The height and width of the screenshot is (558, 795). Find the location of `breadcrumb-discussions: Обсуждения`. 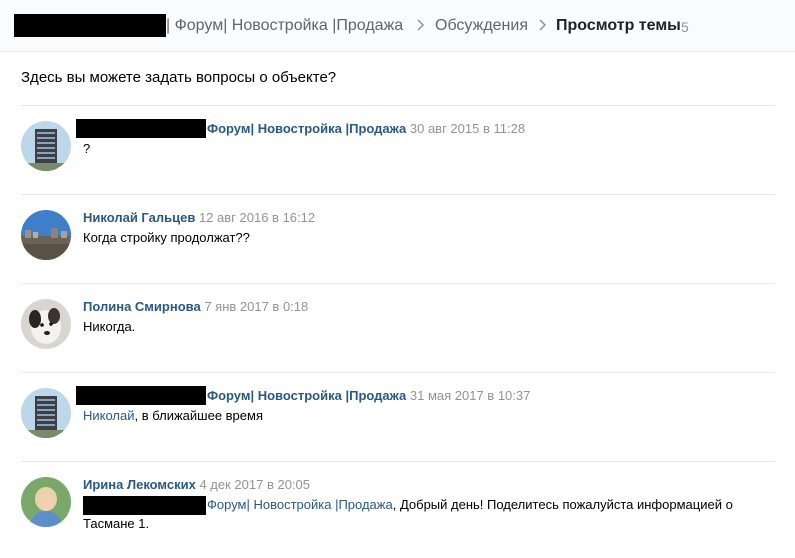

breadcrumb-discussions: Обсуждения is located at coordinates (481, 26).